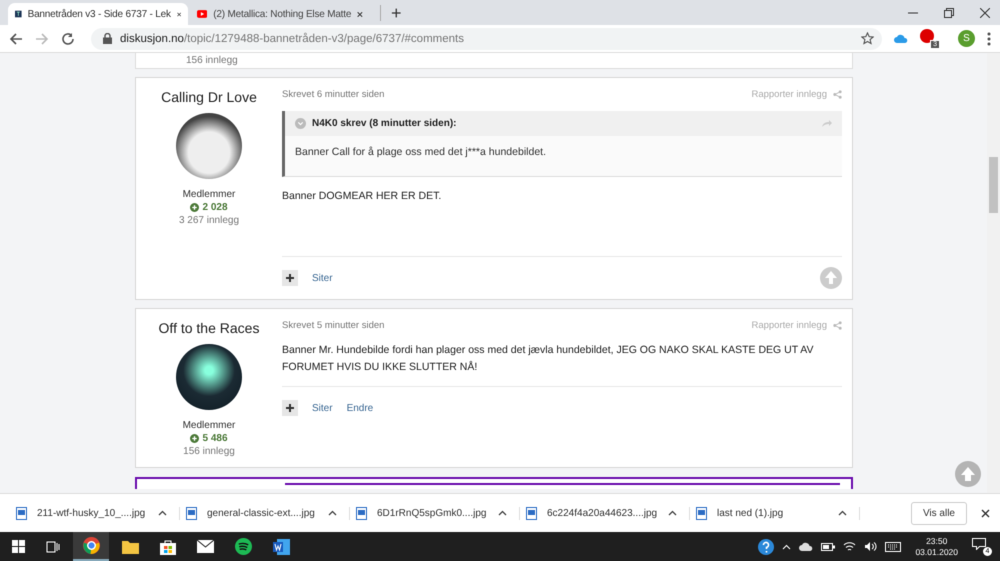 Image resolution: width=1000 pixels, height=561 pixels. Describe the element at coordinates (202, 14) in the screenshot. I see `play-icon` at that location.